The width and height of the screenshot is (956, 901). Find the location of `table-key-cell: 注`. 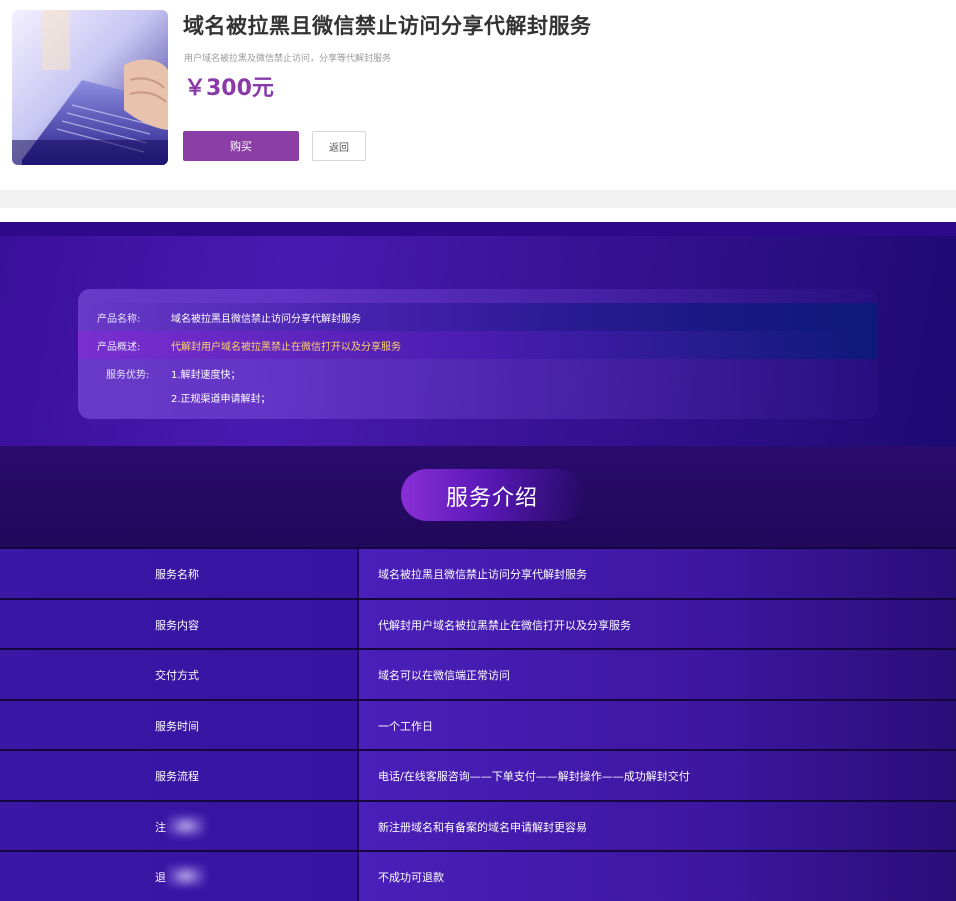

table-key-cell: 注 is located at coordinates (178, 826).